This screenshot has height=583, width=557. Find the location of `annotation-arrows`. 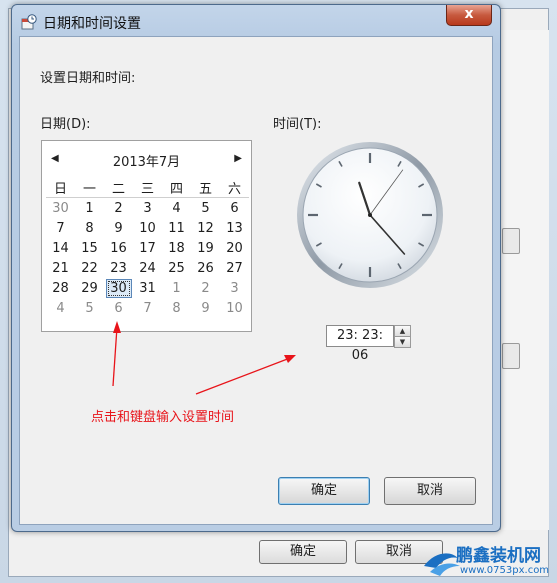

annotation-arrows is located at coordinates (204, 358).